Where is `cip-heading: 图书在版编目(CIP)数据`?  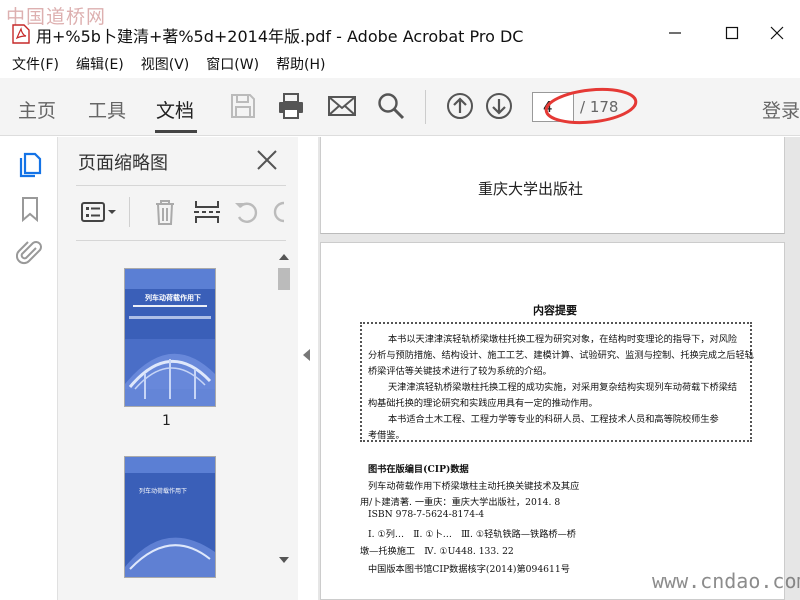 cip-heading: 图书在版编目(CIP)数据 is located at coordinates (418, 469).